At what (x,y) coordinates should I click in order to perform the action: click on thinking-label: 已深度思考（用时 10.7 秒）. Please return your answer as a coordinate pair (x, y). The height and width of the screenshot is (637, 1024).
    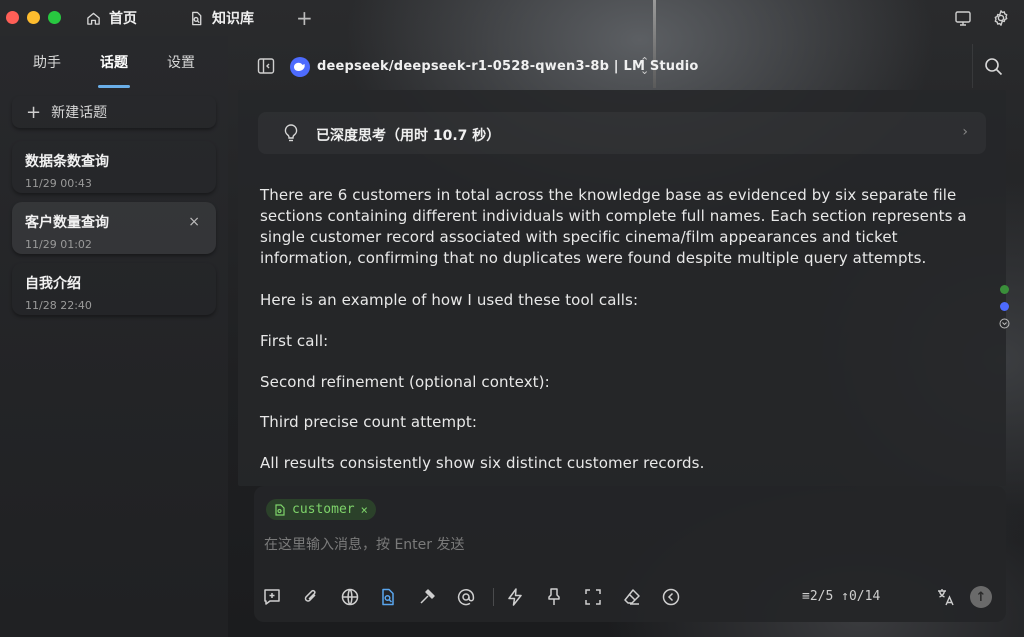
    Looking at the image, I should click on (408, 136).